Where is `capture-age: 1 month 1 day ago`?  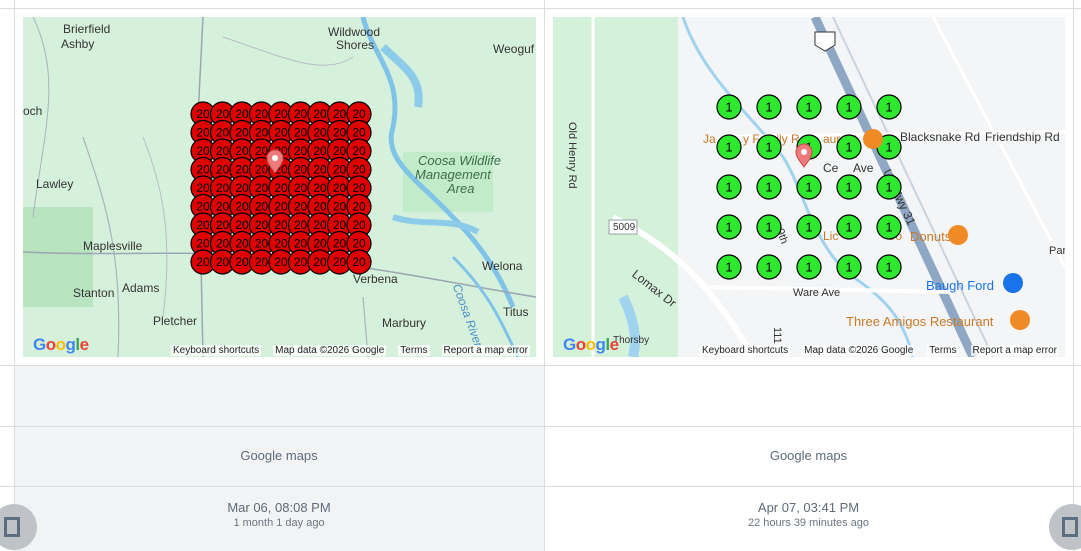 capture-age: 1 month 1 day ago is located at coordinates (279, 523).